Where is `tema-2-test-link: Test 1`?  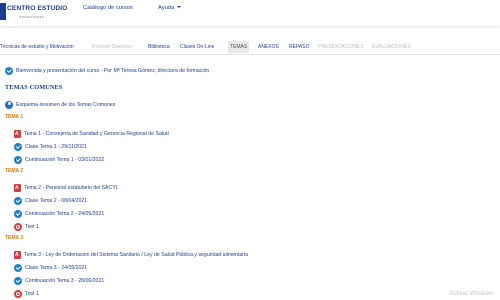 tema-2-test-link: Test 1 is located at coordinates (26, 226).